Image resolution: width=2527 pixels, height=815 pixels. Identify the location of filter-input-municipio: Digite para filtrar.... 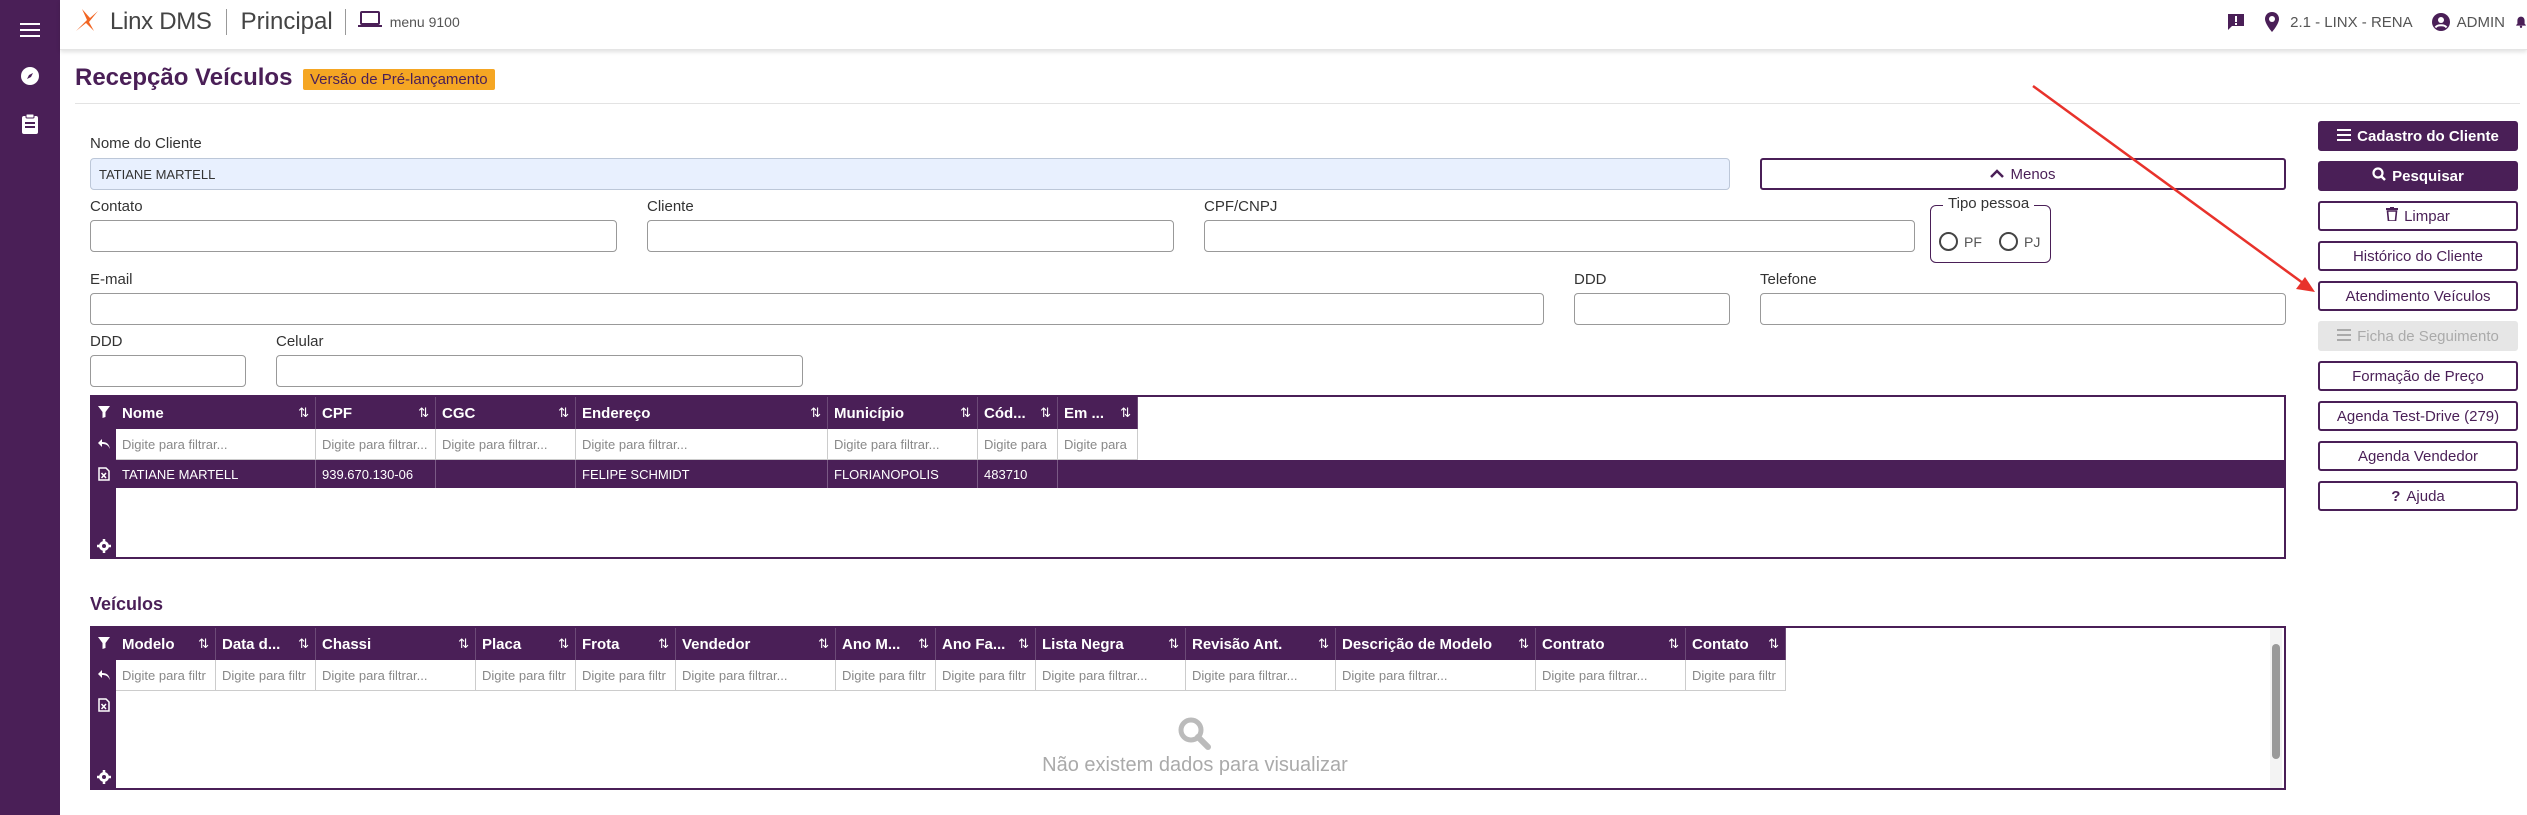
(903, 444).